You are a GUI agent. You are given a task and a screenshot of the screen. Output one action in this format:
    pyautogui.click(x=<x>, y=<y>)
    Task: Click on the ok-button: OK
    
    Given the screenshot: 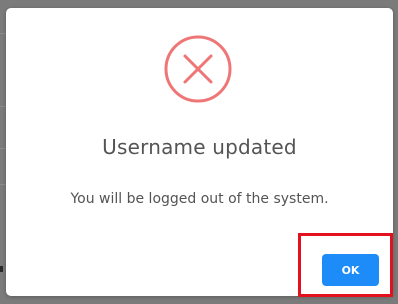 What is the action you would take?
    pyautogui.click(x=350, y=270)
    